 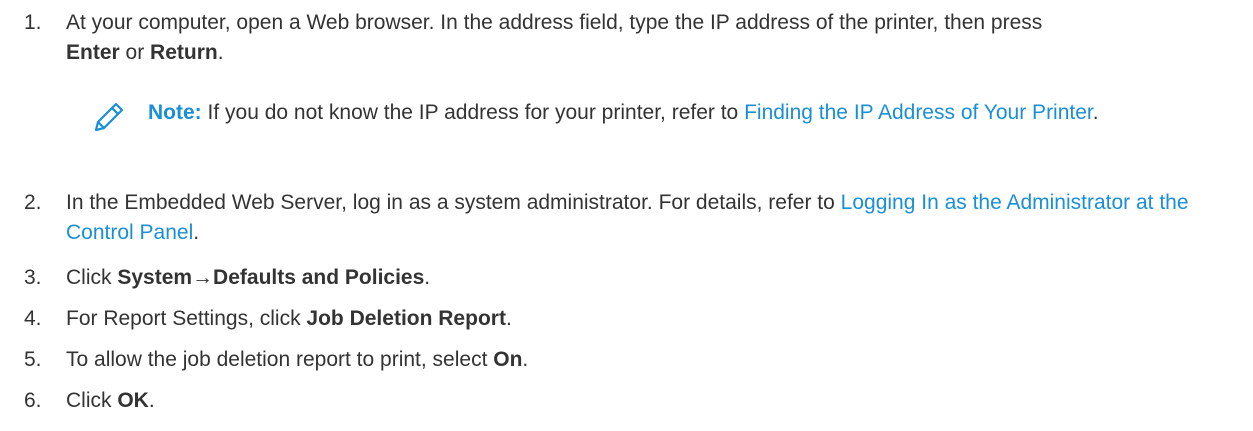 I want to click on finding-ip-address-link: Finding the IP Address of Your Printer, so click(x=918, y=112).